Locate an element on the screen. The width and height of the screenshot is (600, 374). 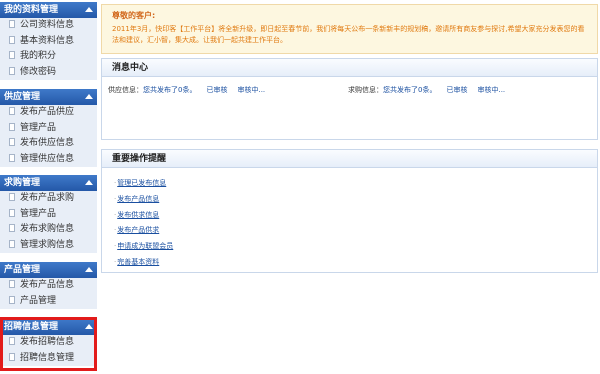
sidebar-item-label: 管理供应信息 is located at coordinates (47, 158).